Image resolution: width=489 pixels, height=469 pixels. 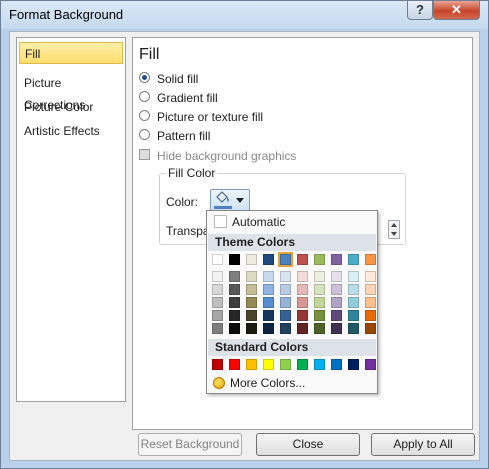 I want to click on pattern-fill-radio, so click(x=144, y=134).